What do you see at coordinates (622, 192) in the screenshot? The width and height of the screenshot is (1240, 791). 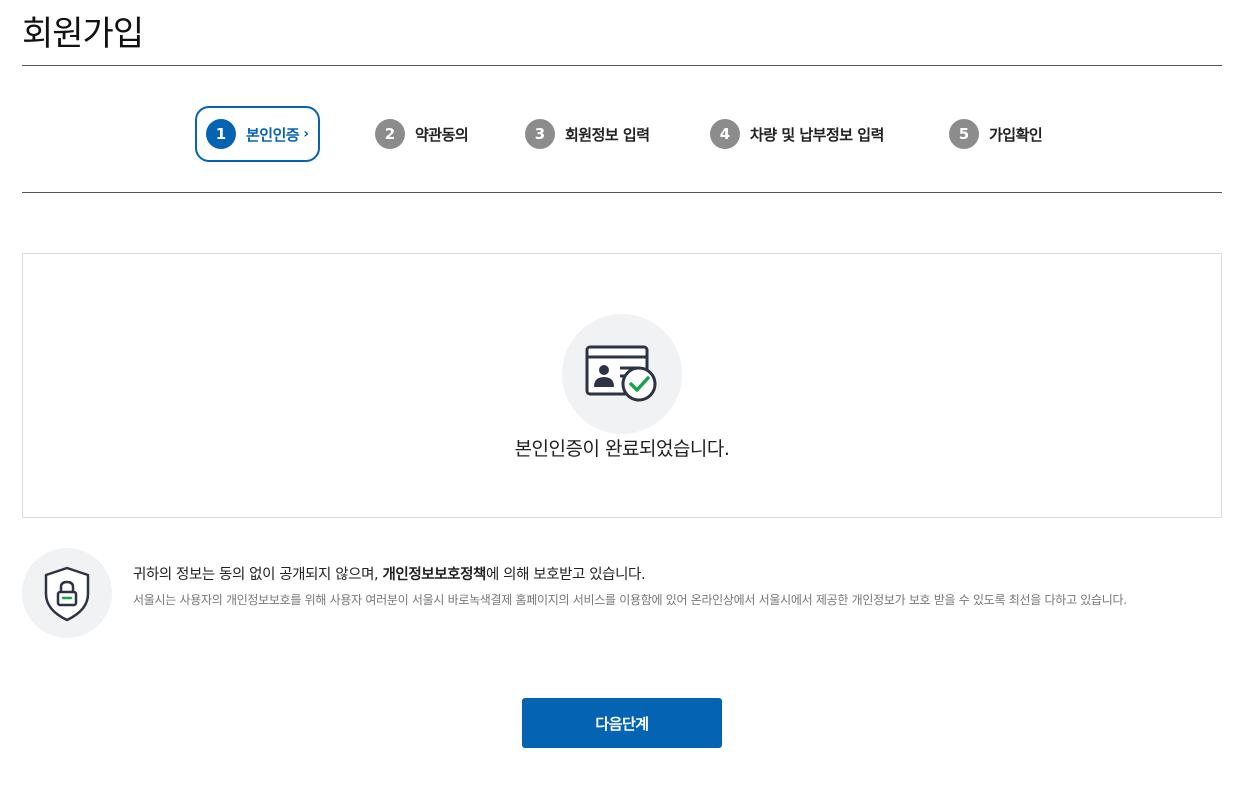 I see `steps-divider` at bounding box center [622, 192].